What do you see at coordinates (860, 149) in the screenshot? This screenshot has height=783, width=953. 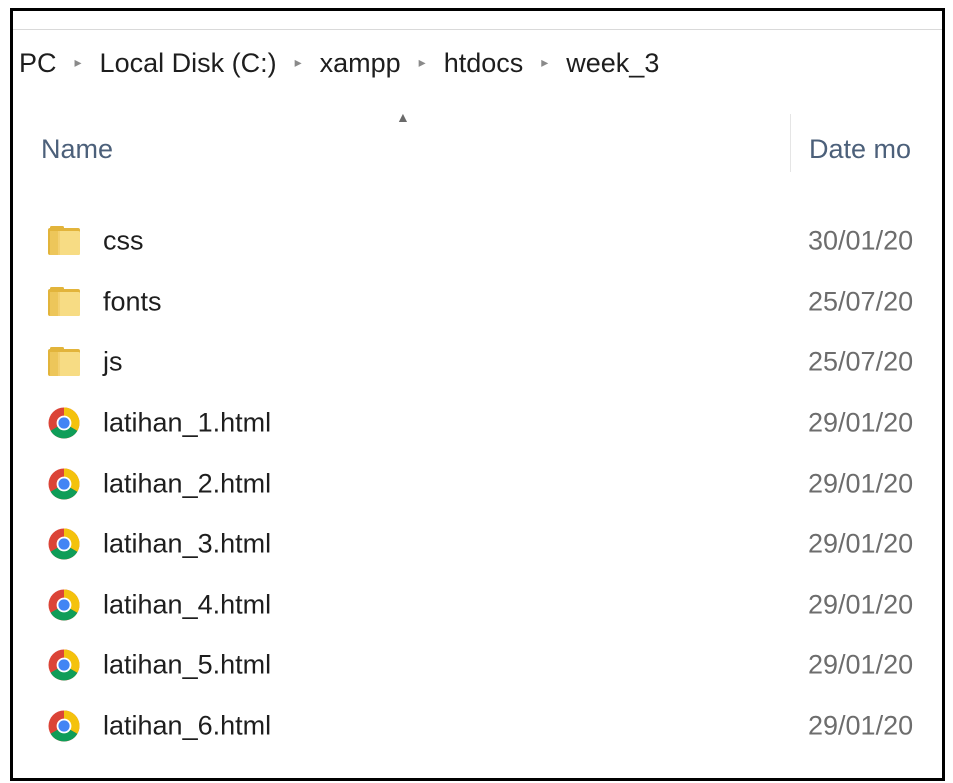 I see `column-header-date-modified: Date mo` at bounding box center [860, 149].